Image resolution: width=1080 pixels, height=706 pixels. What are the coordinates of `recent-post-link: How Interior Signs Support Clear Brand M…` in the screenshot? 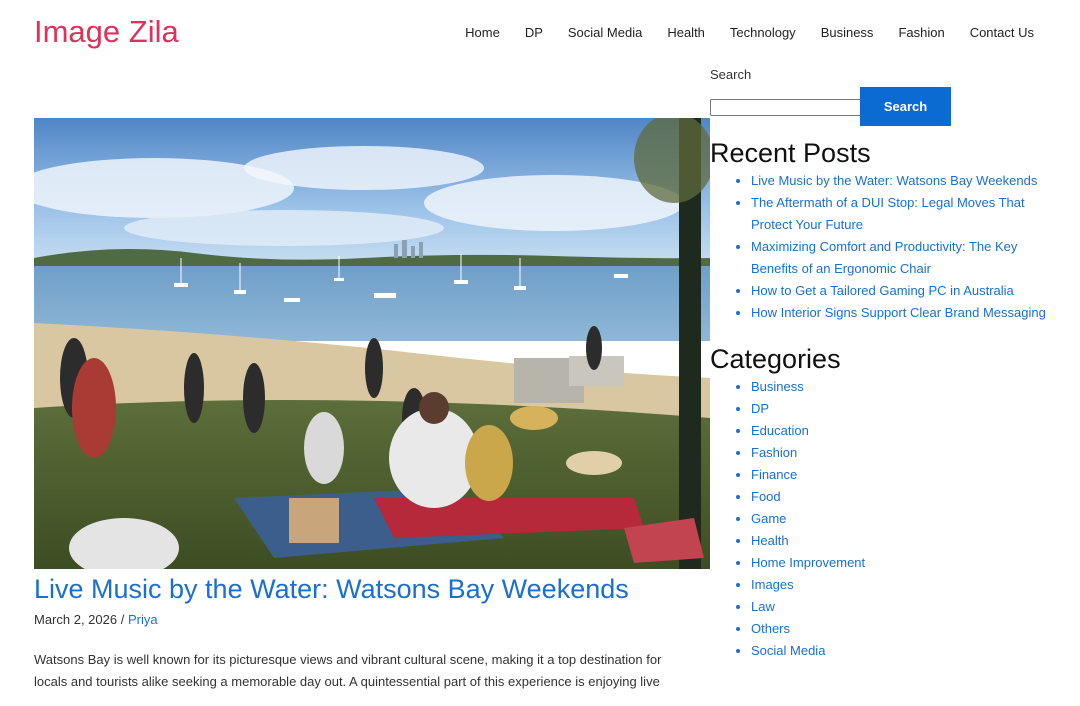 It's located at (898, 312).